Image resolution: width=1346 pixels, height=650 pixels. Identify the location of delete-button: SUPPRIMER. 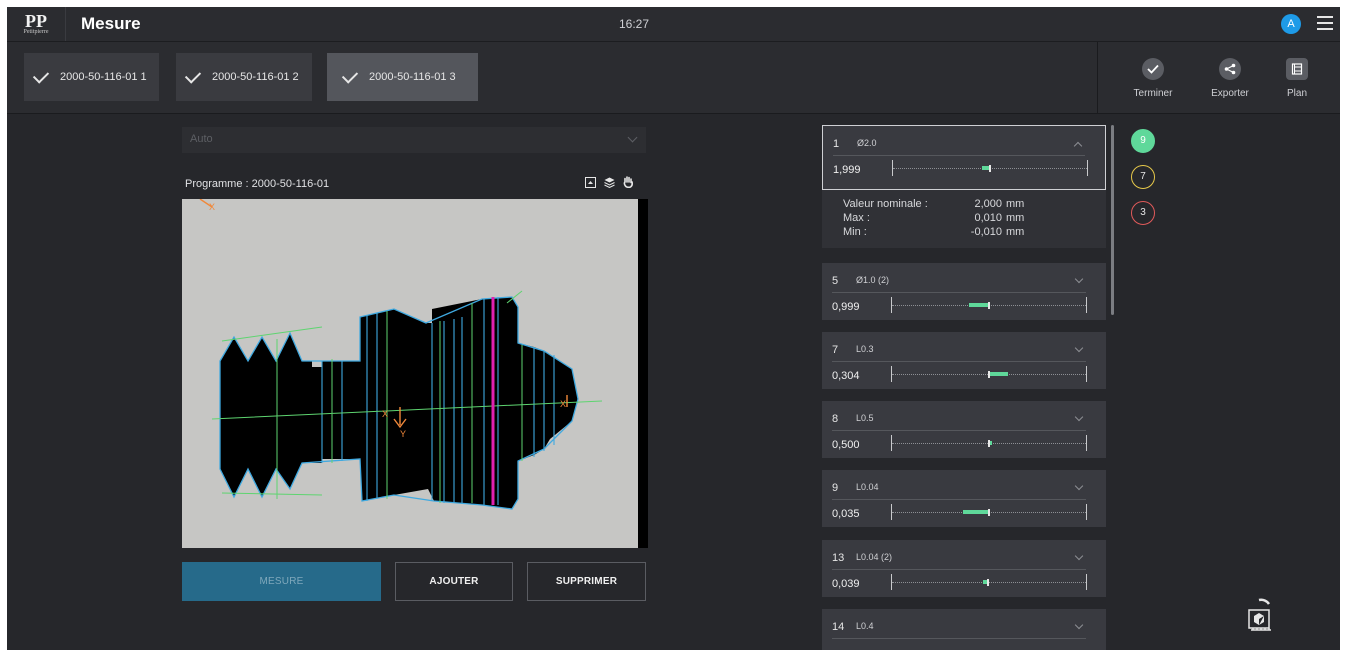
(586, 581).